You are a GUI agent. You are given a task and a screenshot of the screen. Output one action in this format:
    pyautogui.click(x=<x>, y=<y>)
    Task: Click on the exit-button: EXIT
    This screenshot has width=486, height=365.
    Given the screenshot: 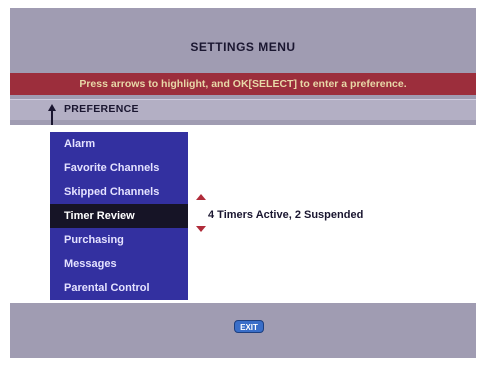 What is the action you would take?
    pyautogui.click(x=249, y=326)
    